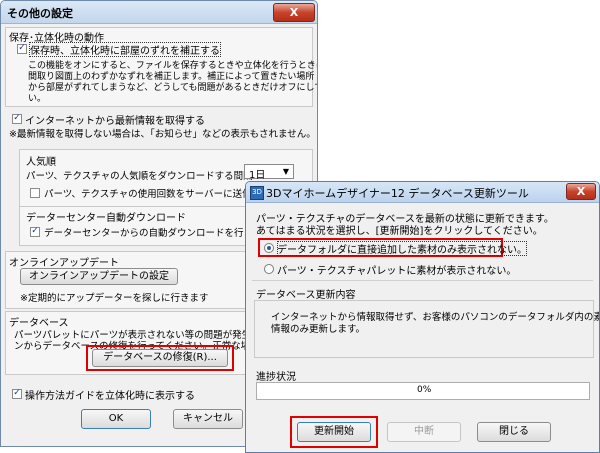  What do you see at coordinates (110, 394) in the screenshot?
I see `guide-checkbox-label: 操作方法ガイドを立体化時に表示する` at bounding box center [110, 394].